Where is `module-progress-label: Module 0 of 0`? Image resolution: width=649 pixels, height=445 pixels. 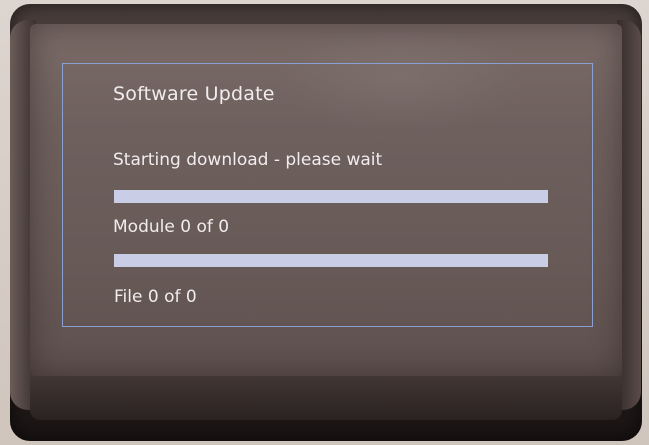 module-progress-label: Module 0 of 0 is located at coordinates (171, 227).